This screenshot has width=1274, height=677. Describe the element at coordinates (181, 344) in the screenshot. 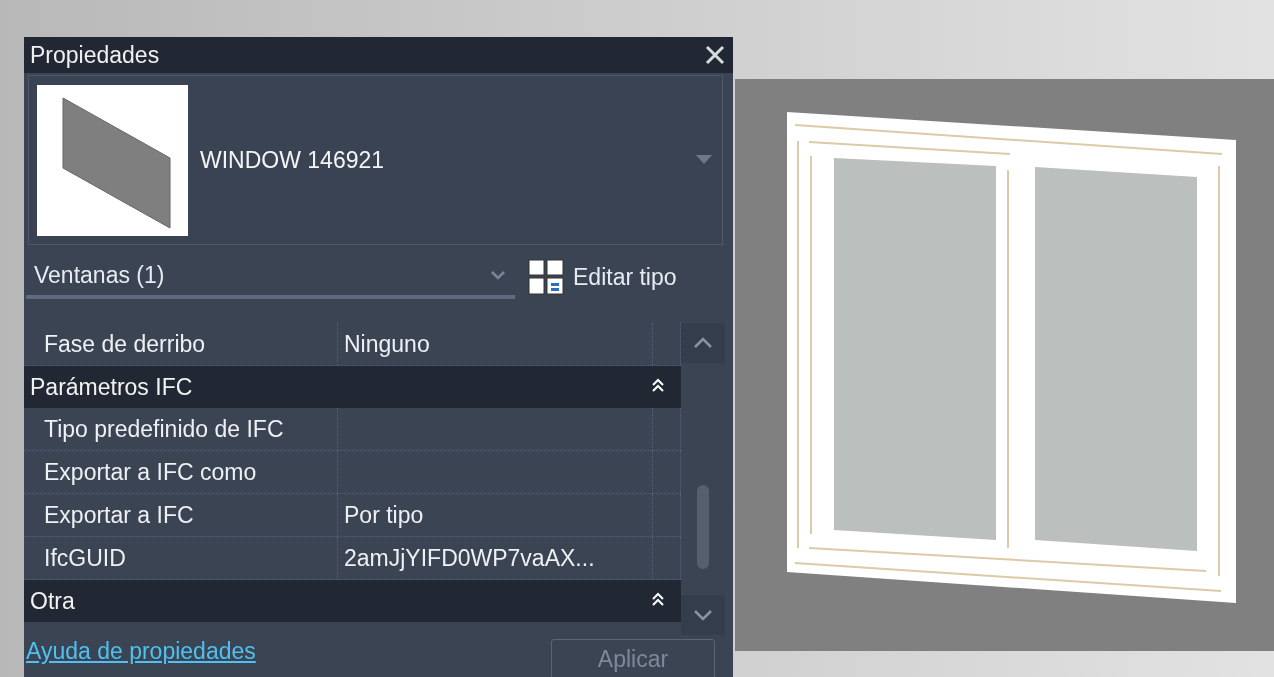

I see `property-label: Fase de derribo` at that location.